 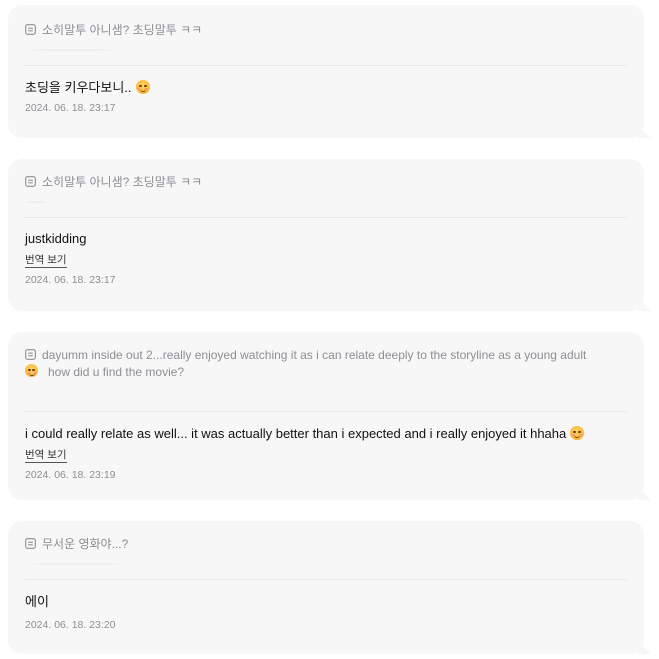 What do you see at coordinates (78, 87) in the screenshot?
I see `message-body: 초딩을 키우다보니..` at bounding box center [78, 87].